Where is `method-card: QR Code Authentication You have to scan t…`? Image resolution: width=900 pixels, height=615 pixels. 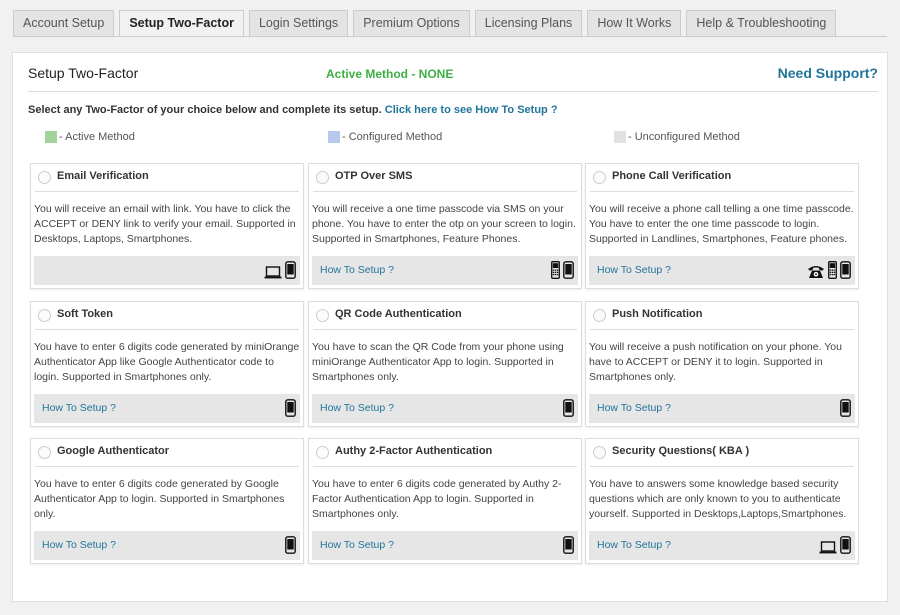 method-card: QR Code Authentication You have to scan t… is located at coordinates (445, 364).